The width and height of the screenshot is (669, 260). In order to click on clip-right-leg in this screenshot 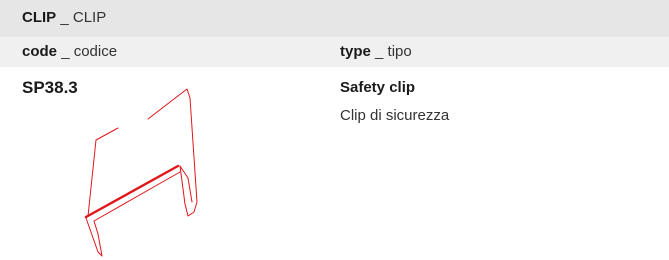, I will do `click(186, 184)`.